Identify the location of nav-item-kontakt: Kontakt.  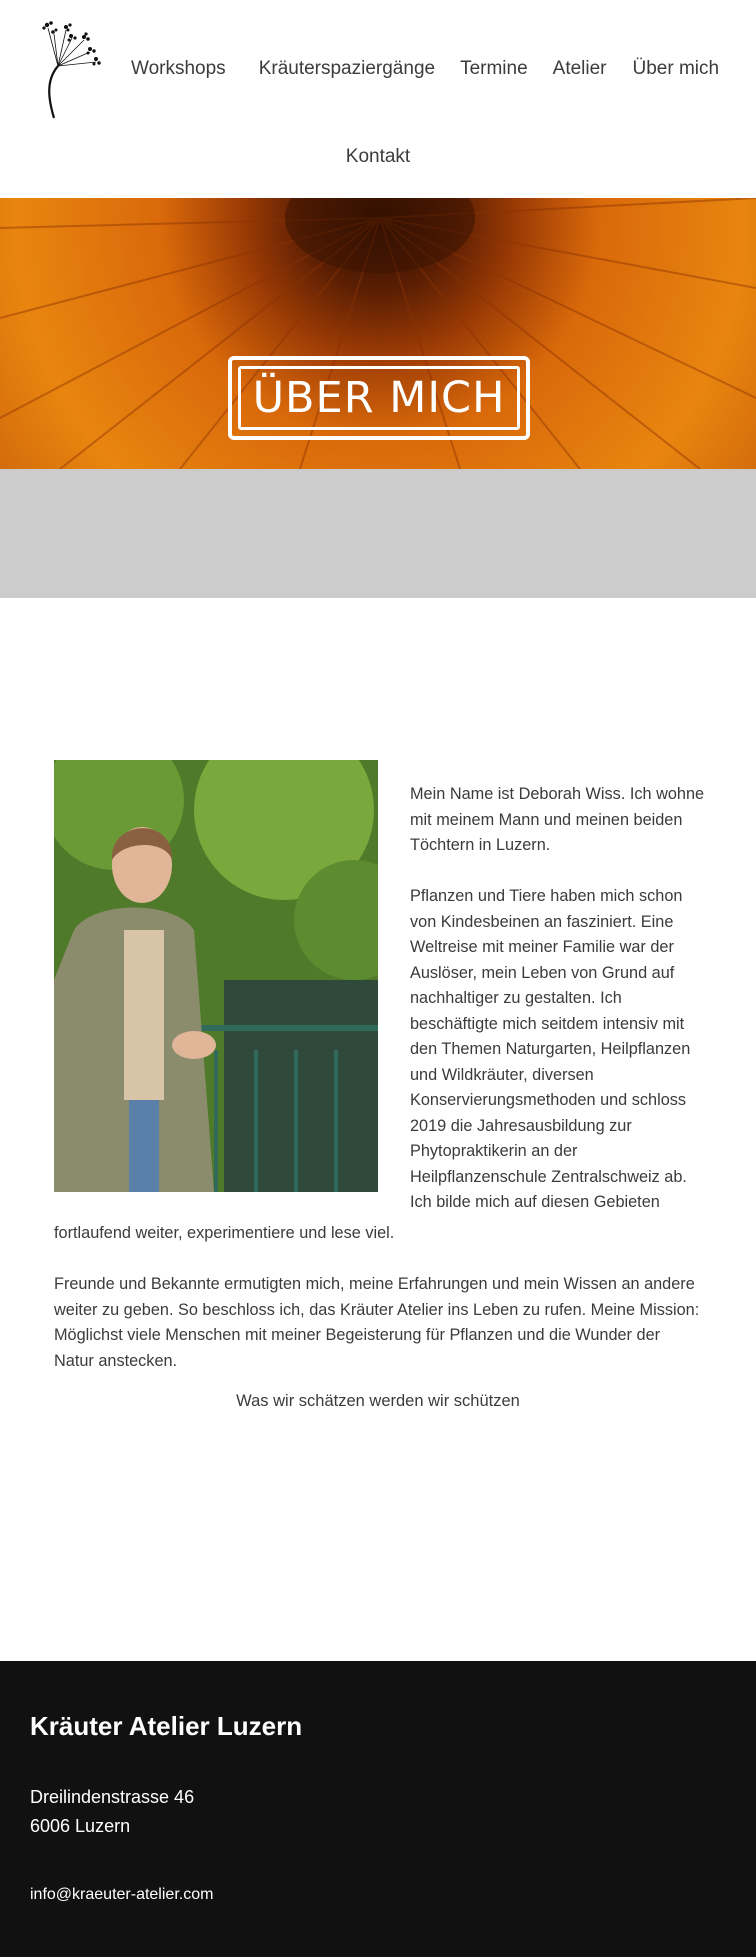
(378, 156).